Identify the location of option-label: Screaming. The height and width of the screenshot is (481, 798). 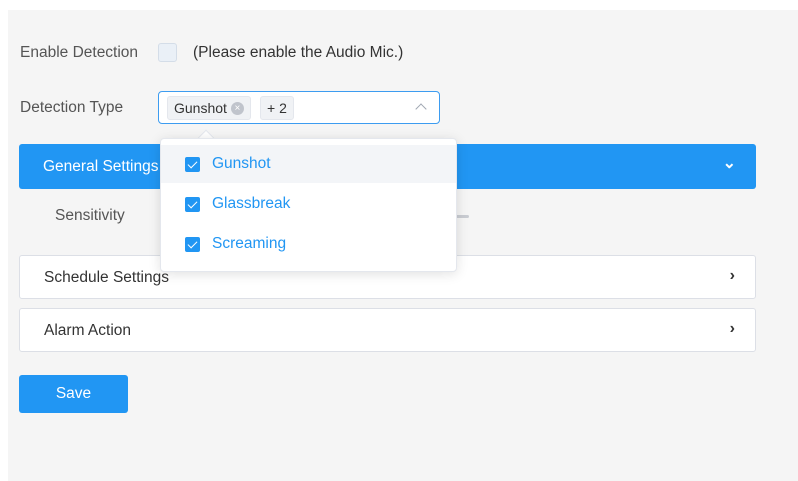
(249, 243).